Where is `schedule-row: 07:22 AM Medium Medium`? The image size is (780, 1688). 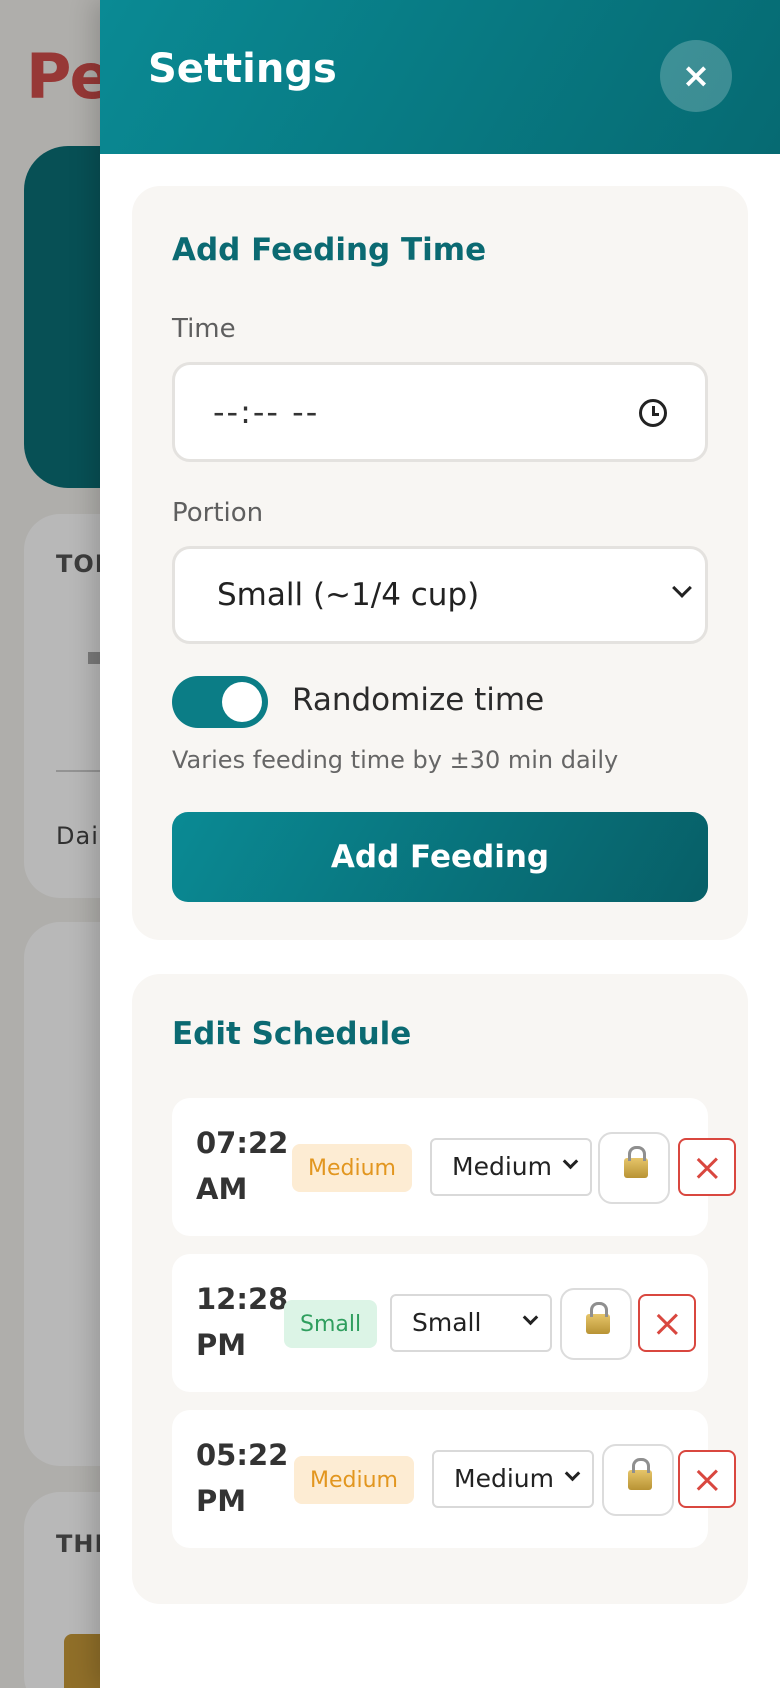 schedule-row: 07:22 AM Medium Medium is located at coordinates (454, 1167).